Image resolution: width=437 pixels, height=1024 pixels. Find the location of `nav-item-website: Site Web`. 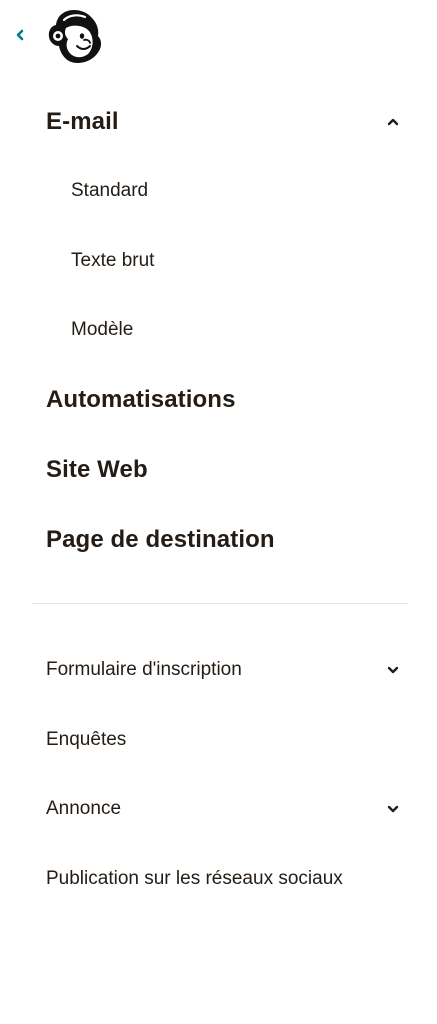

nav-item-website: Site Web is located at coordinates (218, 470).